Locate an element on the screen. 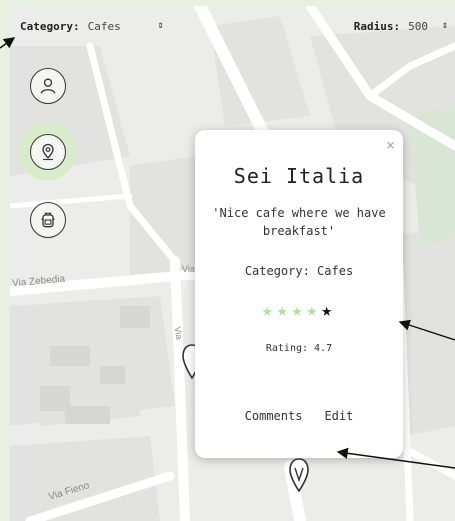 The width and height of the screenshot is (455, 521). close-icon: × is located at coordinates (390, 145).